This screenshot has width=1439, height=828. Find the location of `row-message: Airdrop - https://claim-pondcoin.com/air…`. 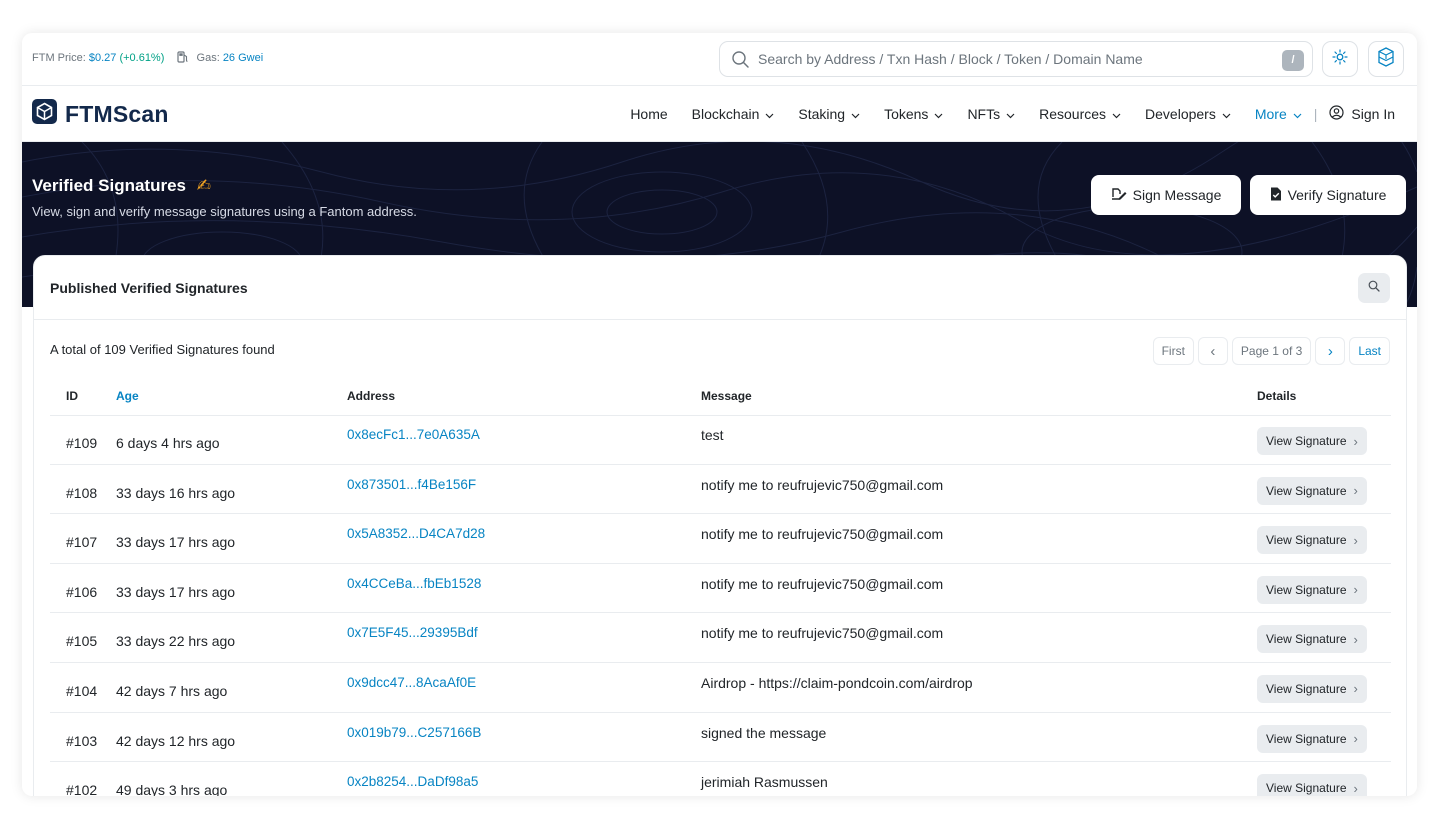

row-message: Airdrop - https://claim-pondcoin.com/air… is located at coordinates (837, 682).